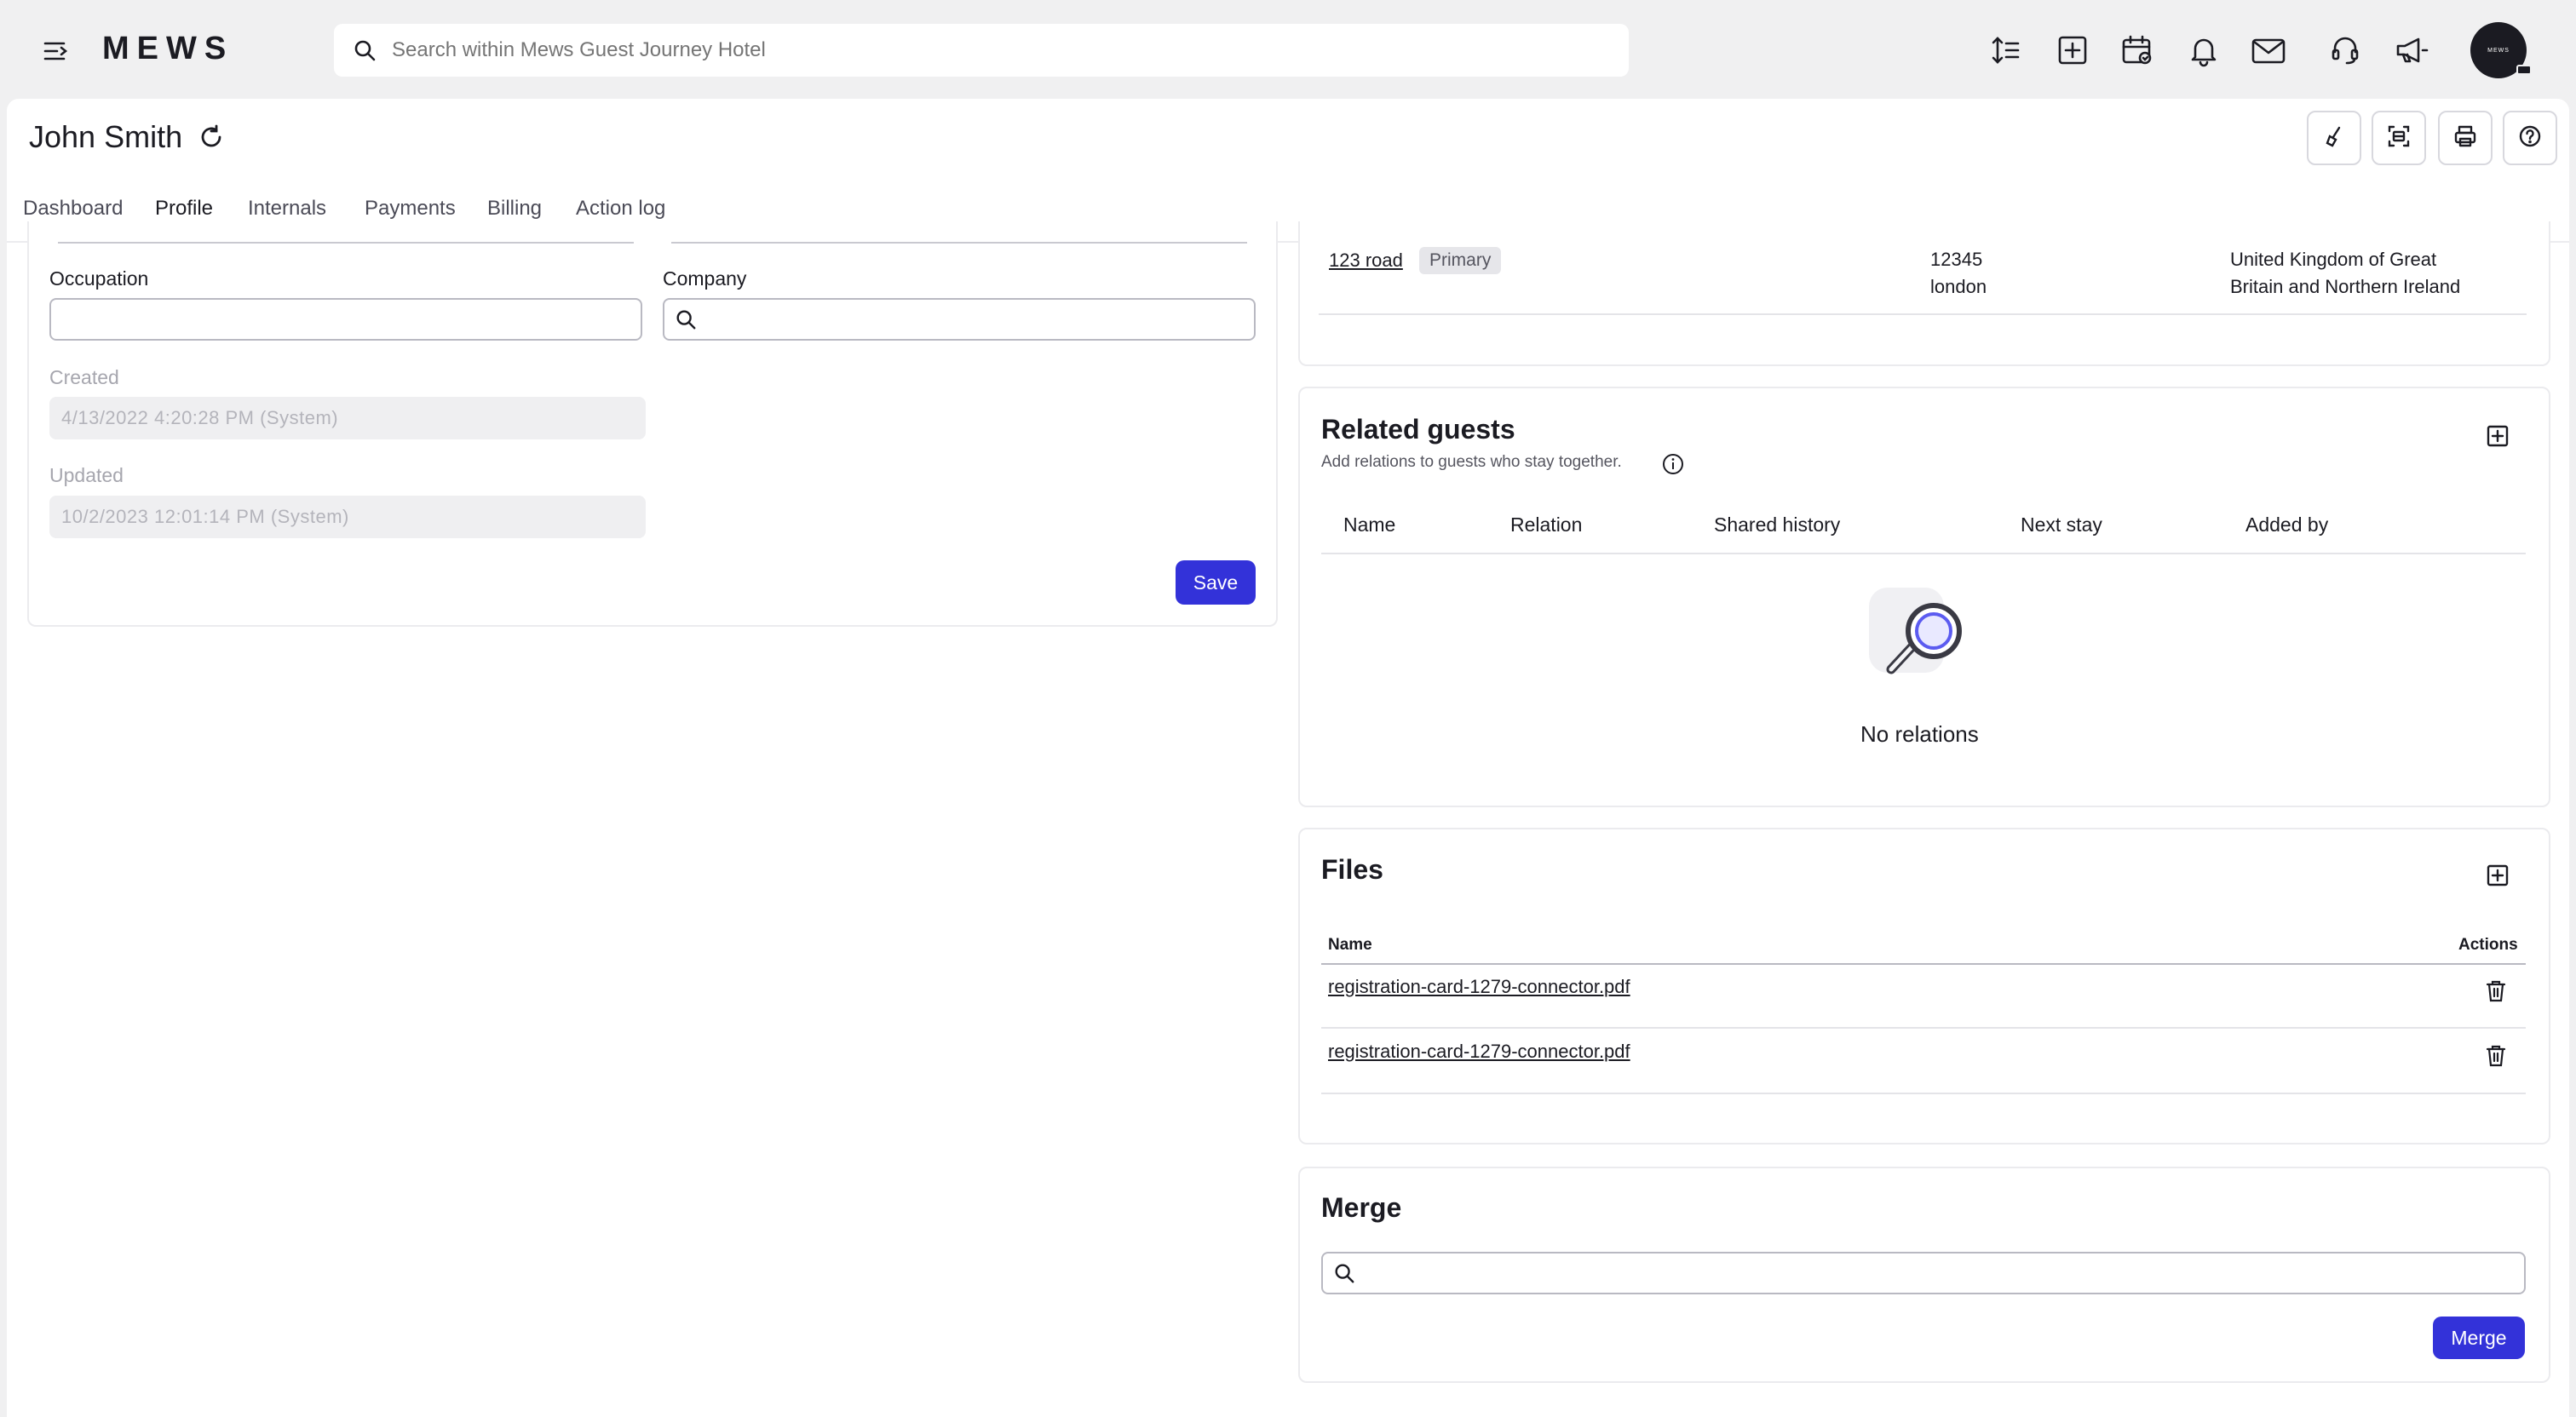  Describe the element at coordinates (1956, 259) in the screenshot. I see `address-postal-code: 12345` at that location.